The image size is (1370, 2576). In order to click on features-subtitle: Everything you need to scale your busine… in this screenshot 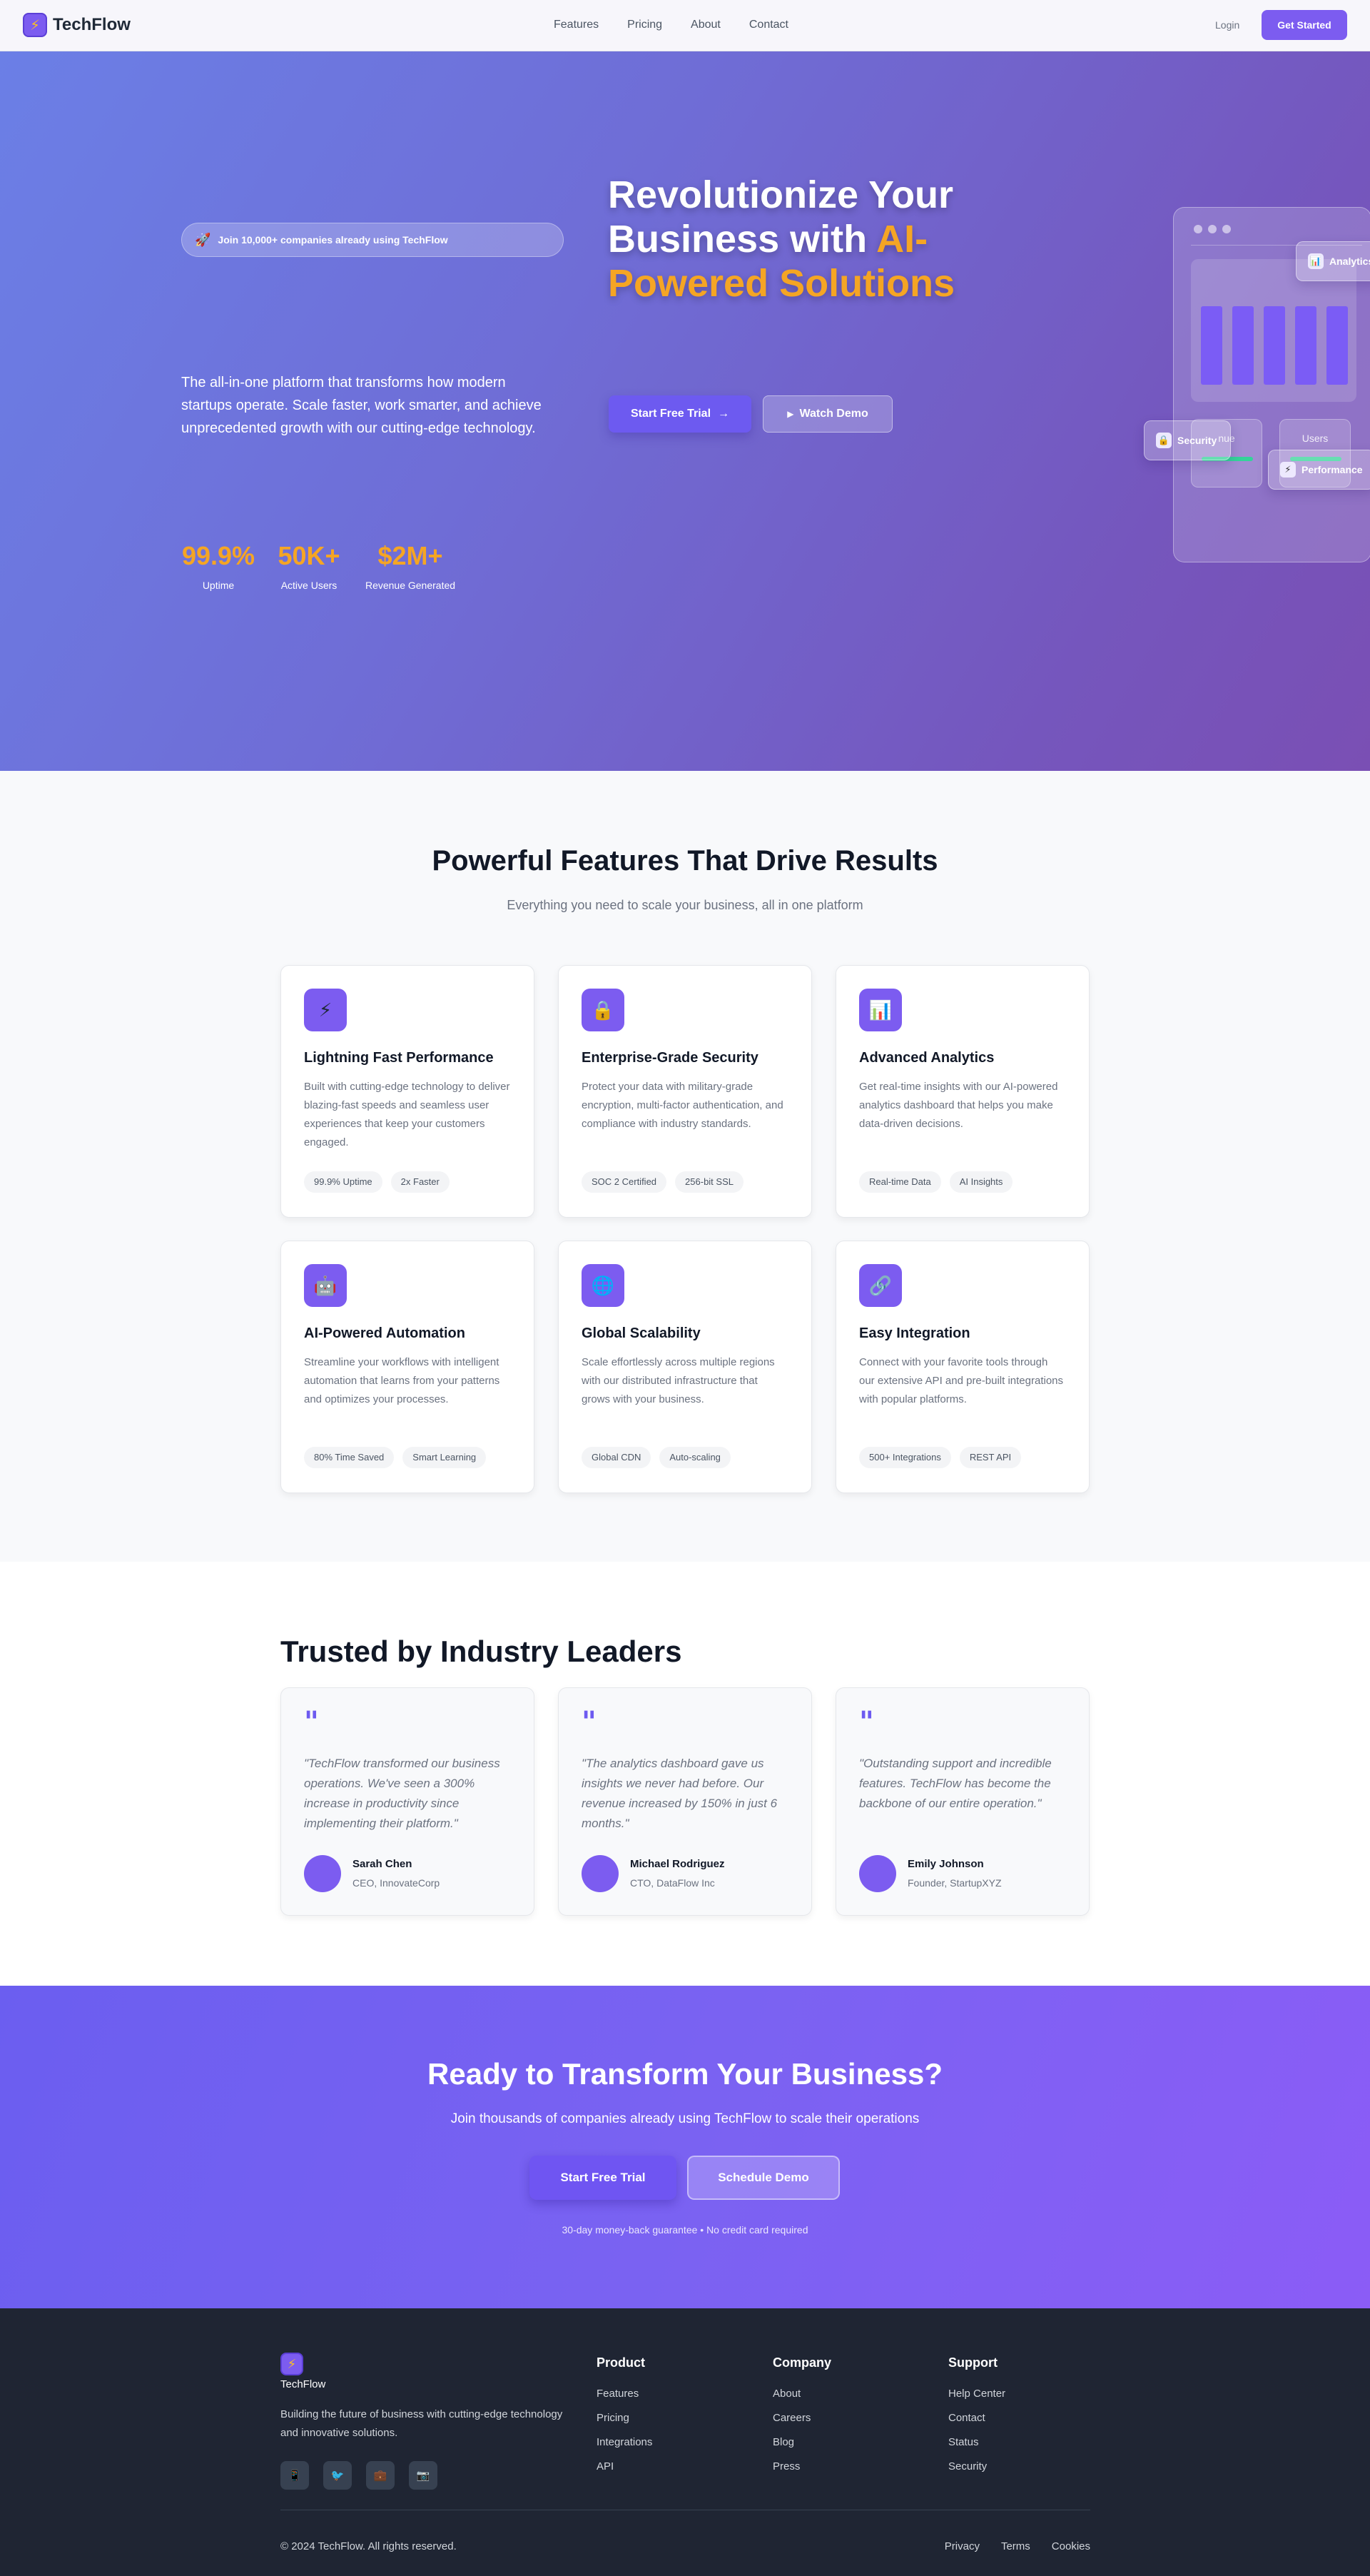, I will do `click(685, 905)`.